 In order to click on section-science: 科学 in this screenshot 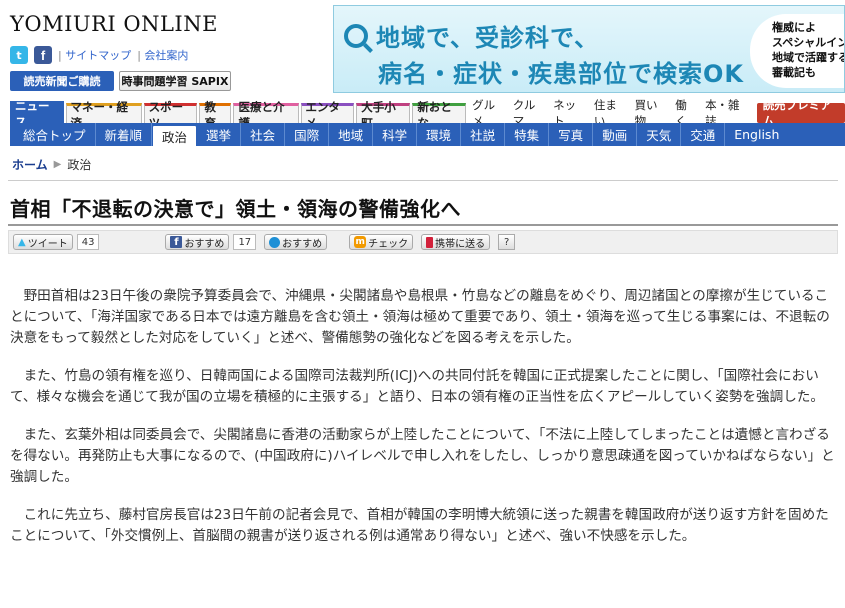, I will do `click(395, 134)`.